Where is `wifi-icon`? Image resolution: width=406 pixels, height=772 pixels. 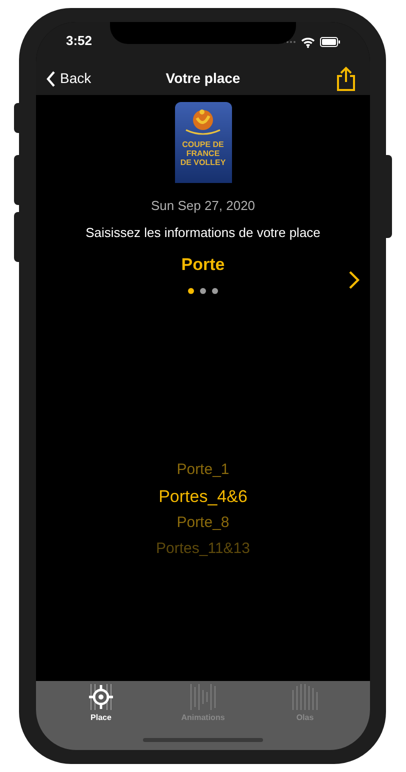
wifi-icon is located at coordinates (308, 42).